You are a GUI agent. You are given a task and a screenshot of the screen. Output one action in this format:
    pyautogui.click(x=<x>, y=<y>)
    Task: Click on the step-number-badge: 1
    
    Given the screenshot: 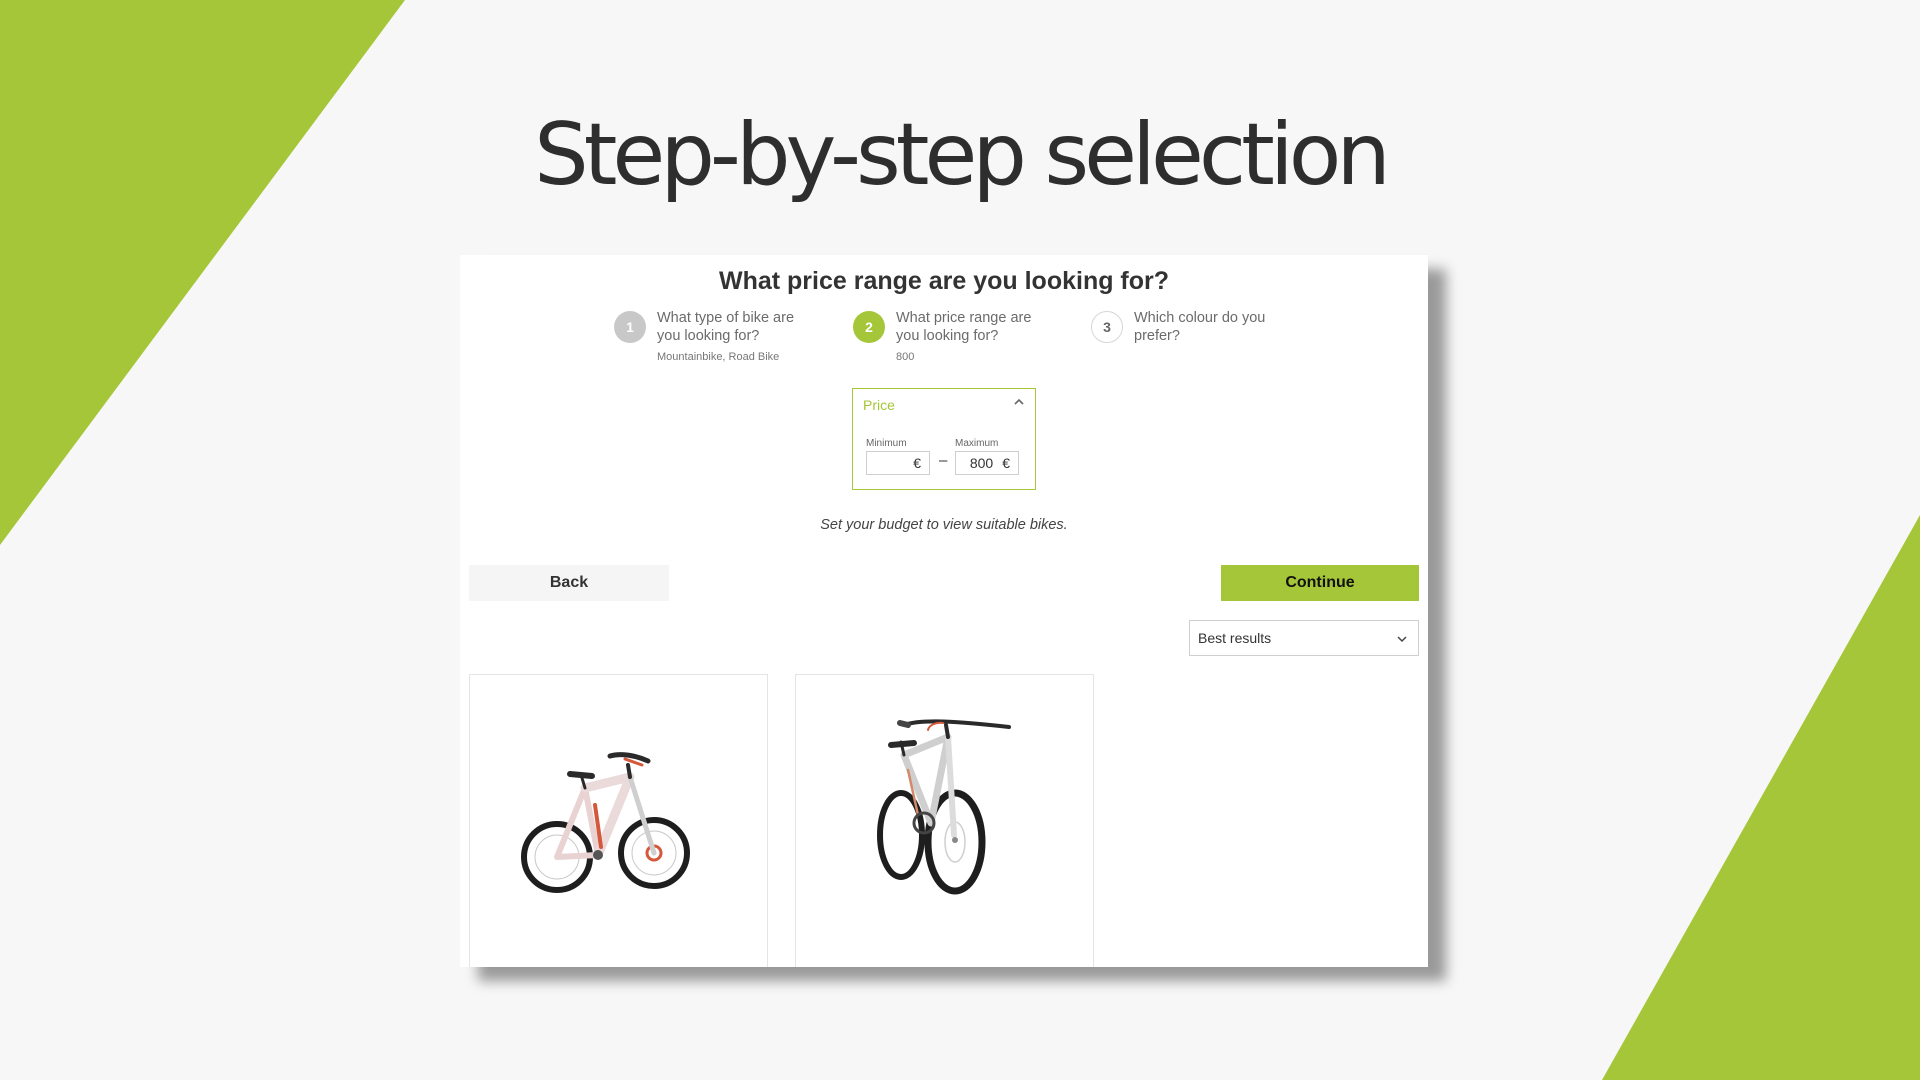 What is the action you would take?
    pyautogui.click(x=630, y=327)
    